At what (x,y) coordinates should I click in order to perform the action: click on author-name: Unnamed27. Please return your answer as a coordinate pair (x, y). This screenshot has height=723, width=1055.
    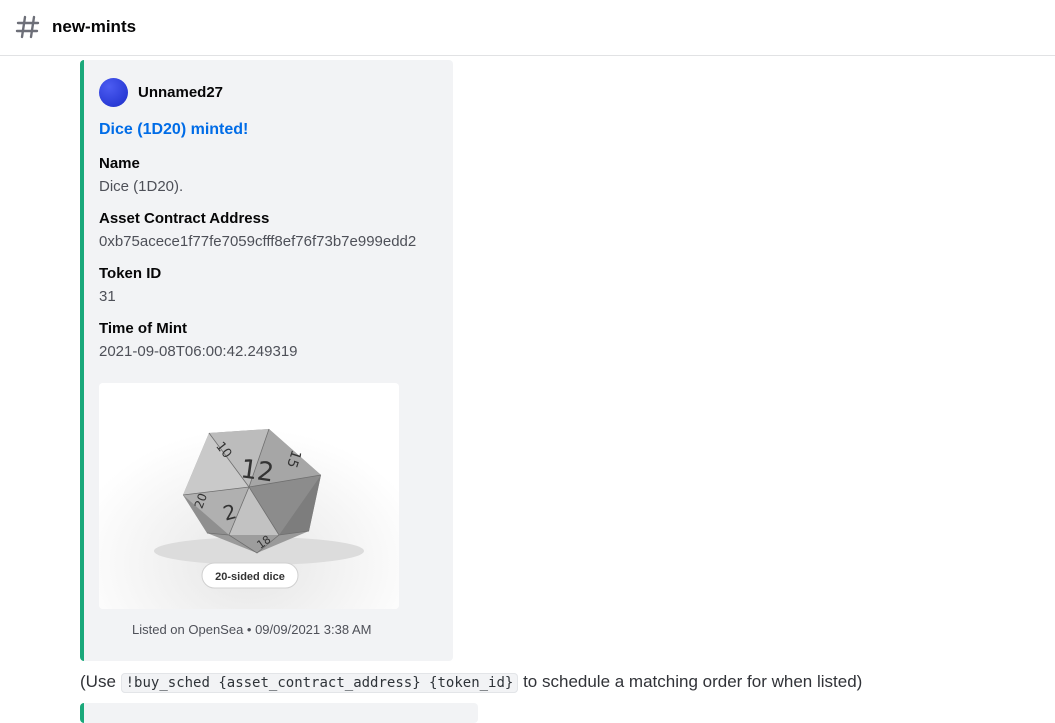
    Looking at the image, I should click on (180, 92).